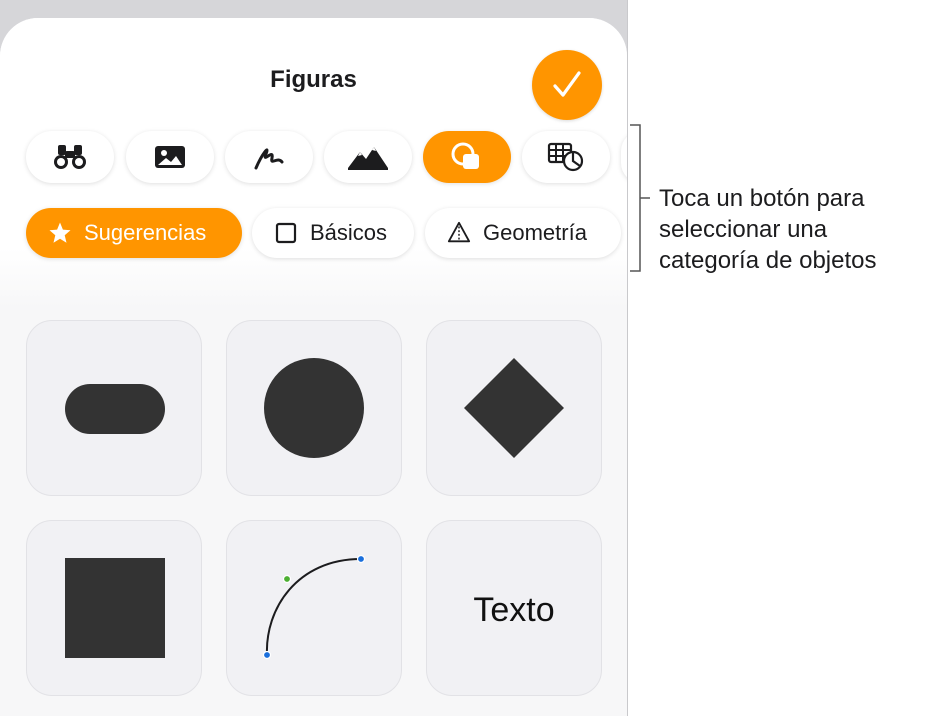 Image resolution: width=934 pixels, height=716 pixels. I want to click on subcategory-basicos: Básicos, so click(333, 233).